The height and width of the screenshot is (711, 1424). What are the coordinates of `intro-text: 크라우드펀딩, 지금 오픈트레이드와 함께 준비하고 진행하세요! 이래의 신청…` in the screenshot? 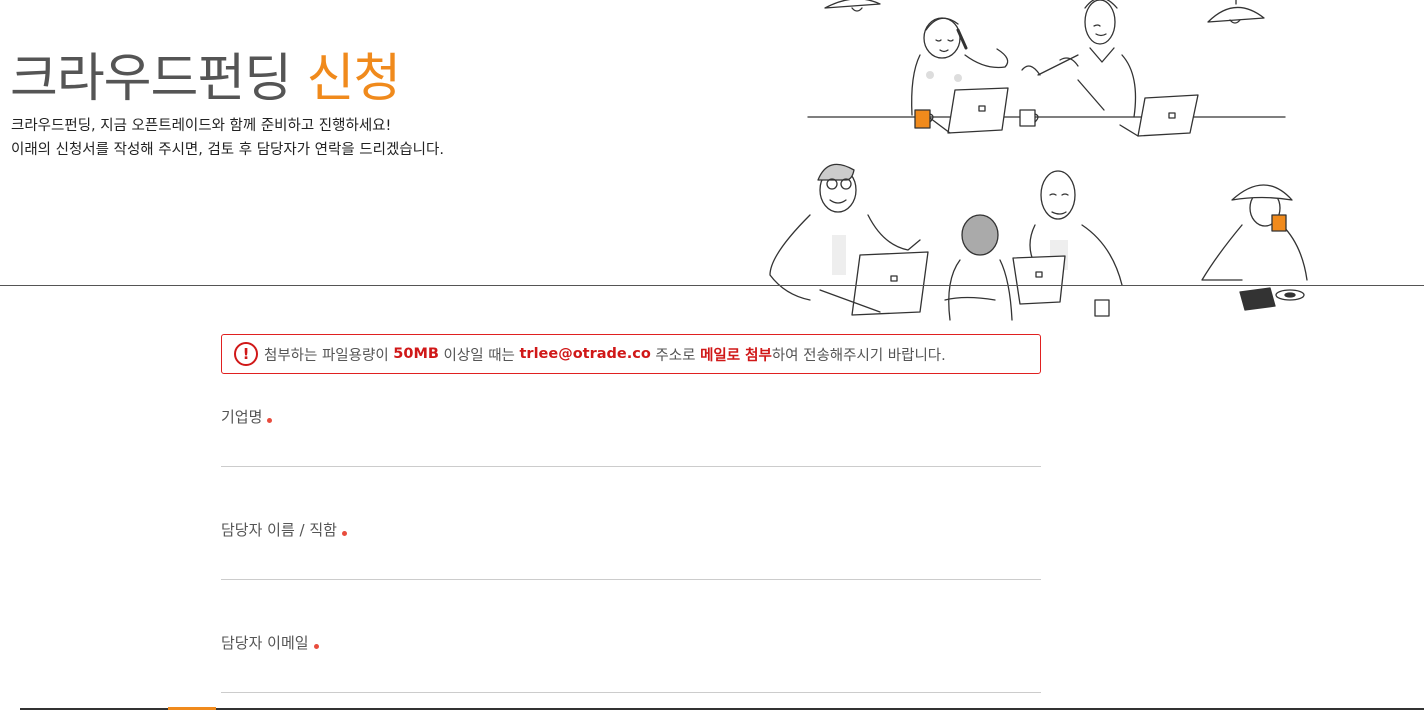 It's located at (227, 138).